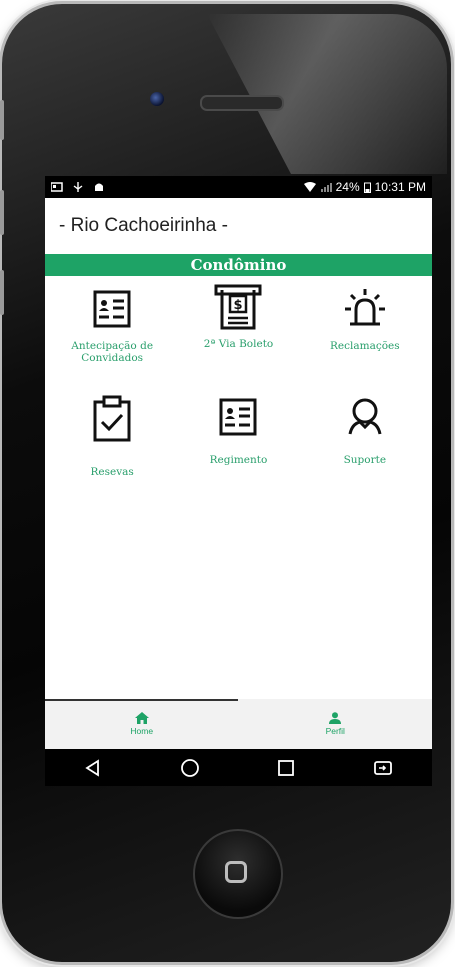  Describe the element at coordinates (309, 187) in the screenshot. I see `wifi-icon` at that location.